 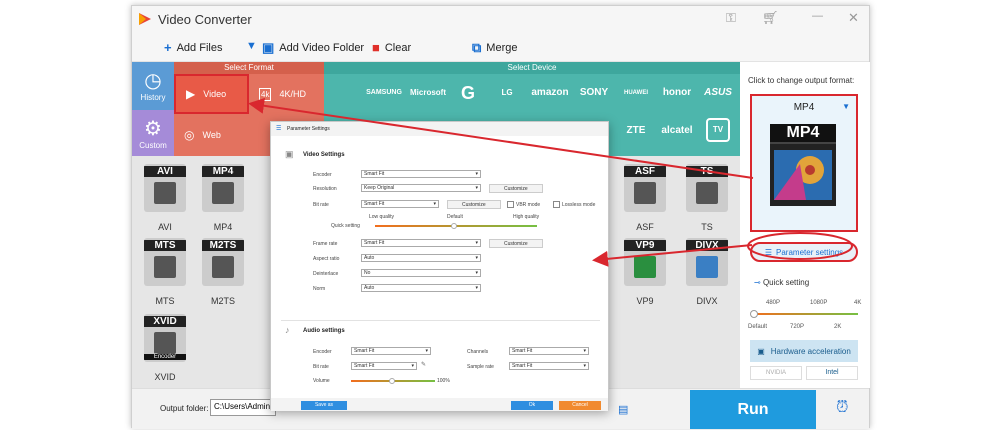 I want to click on ok-button: Ok, so click(x=532, y=405).